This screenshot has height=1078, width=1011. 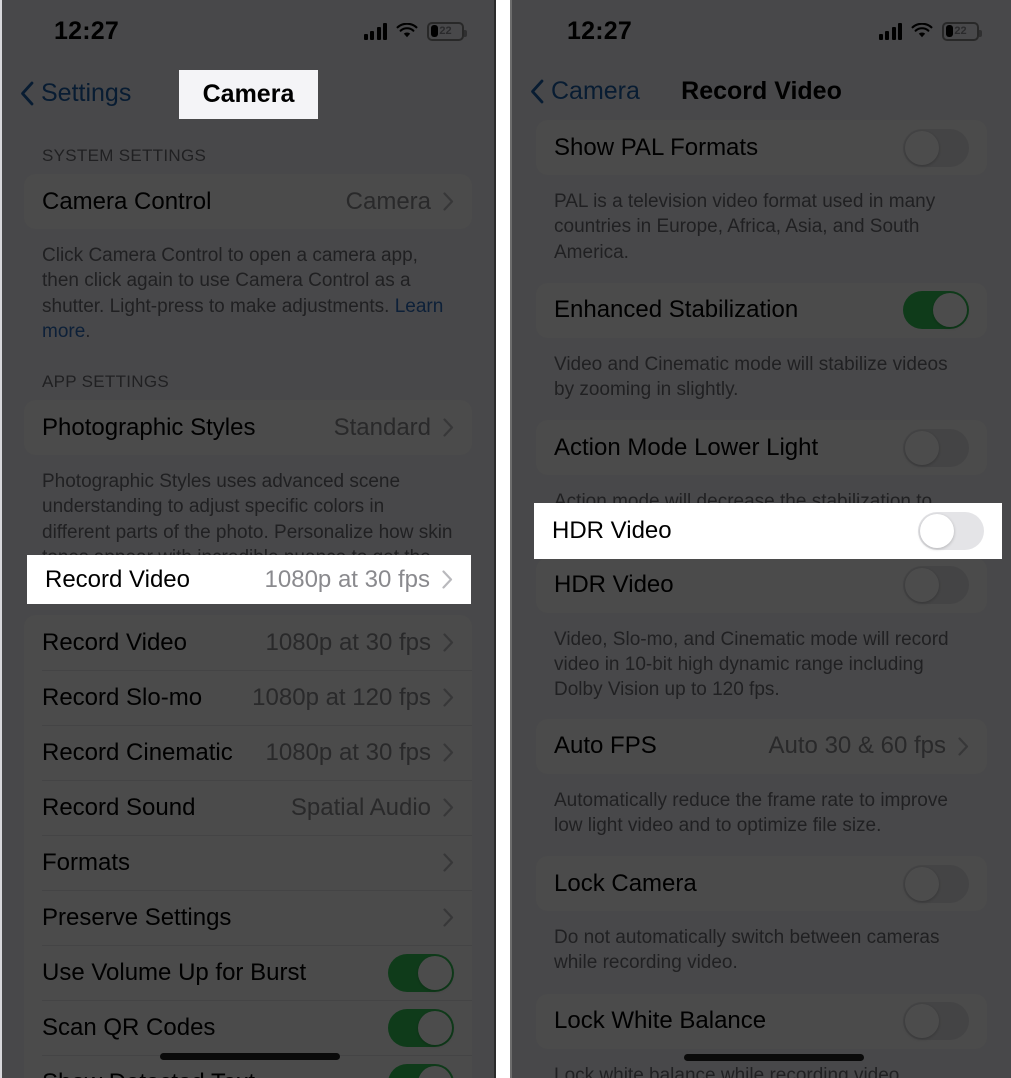 I want to click on card-app-settings: Photographic Styles Standard, so click(x=248, y=428).